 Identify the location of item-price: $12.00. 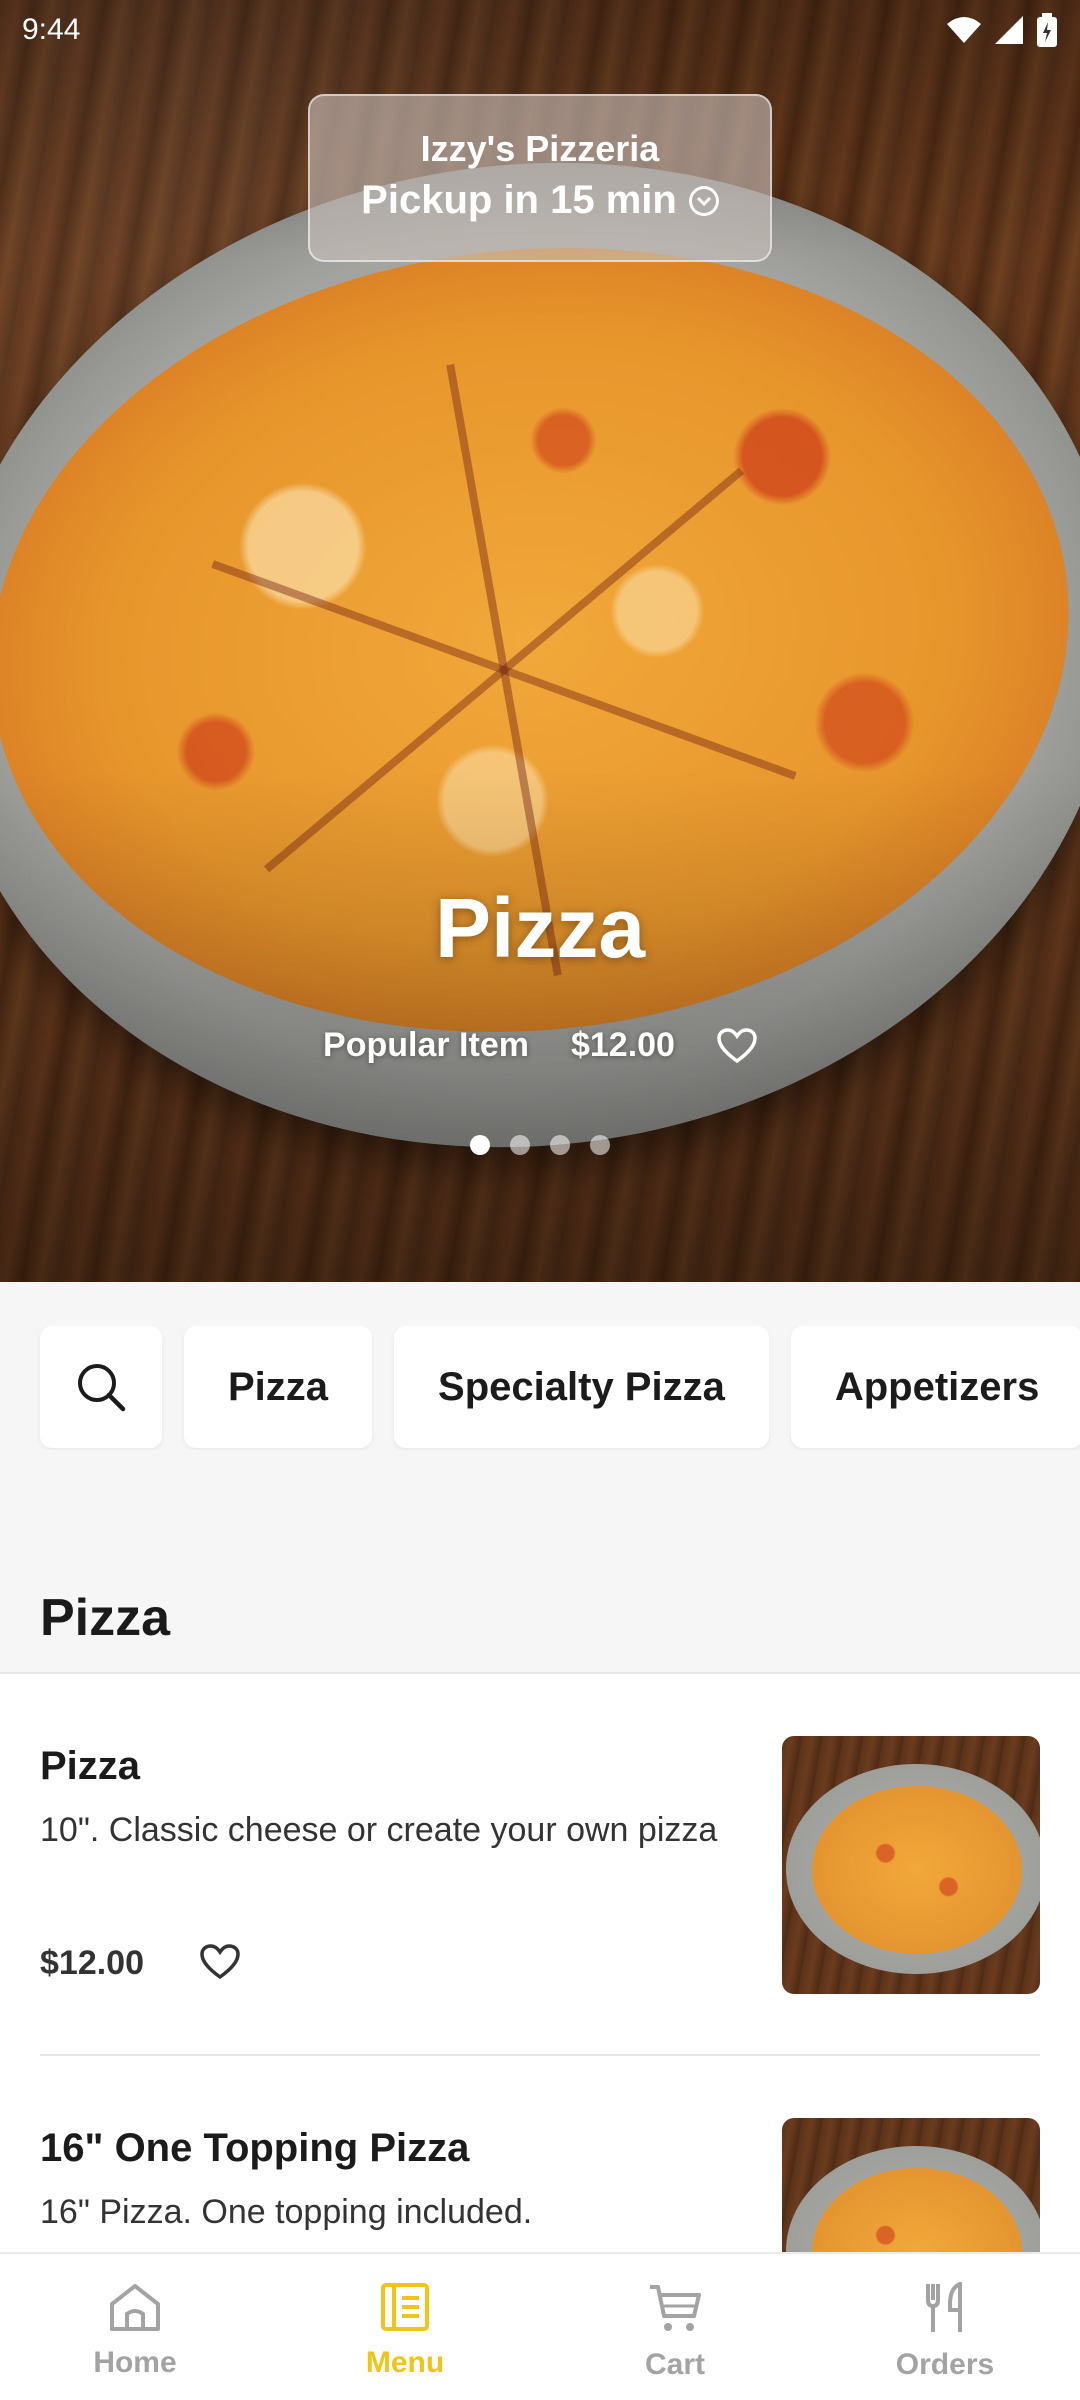
(92, 1963).